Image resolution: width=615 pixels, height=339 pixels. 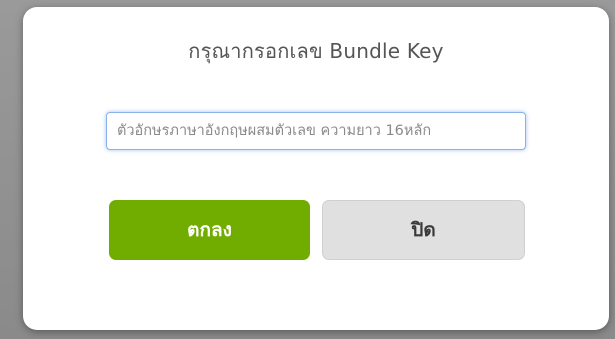 What do you see at coordinates (209, 230) in the screenshot?
I see `ok-button: ตกลง` at bounding box center [209, 230].